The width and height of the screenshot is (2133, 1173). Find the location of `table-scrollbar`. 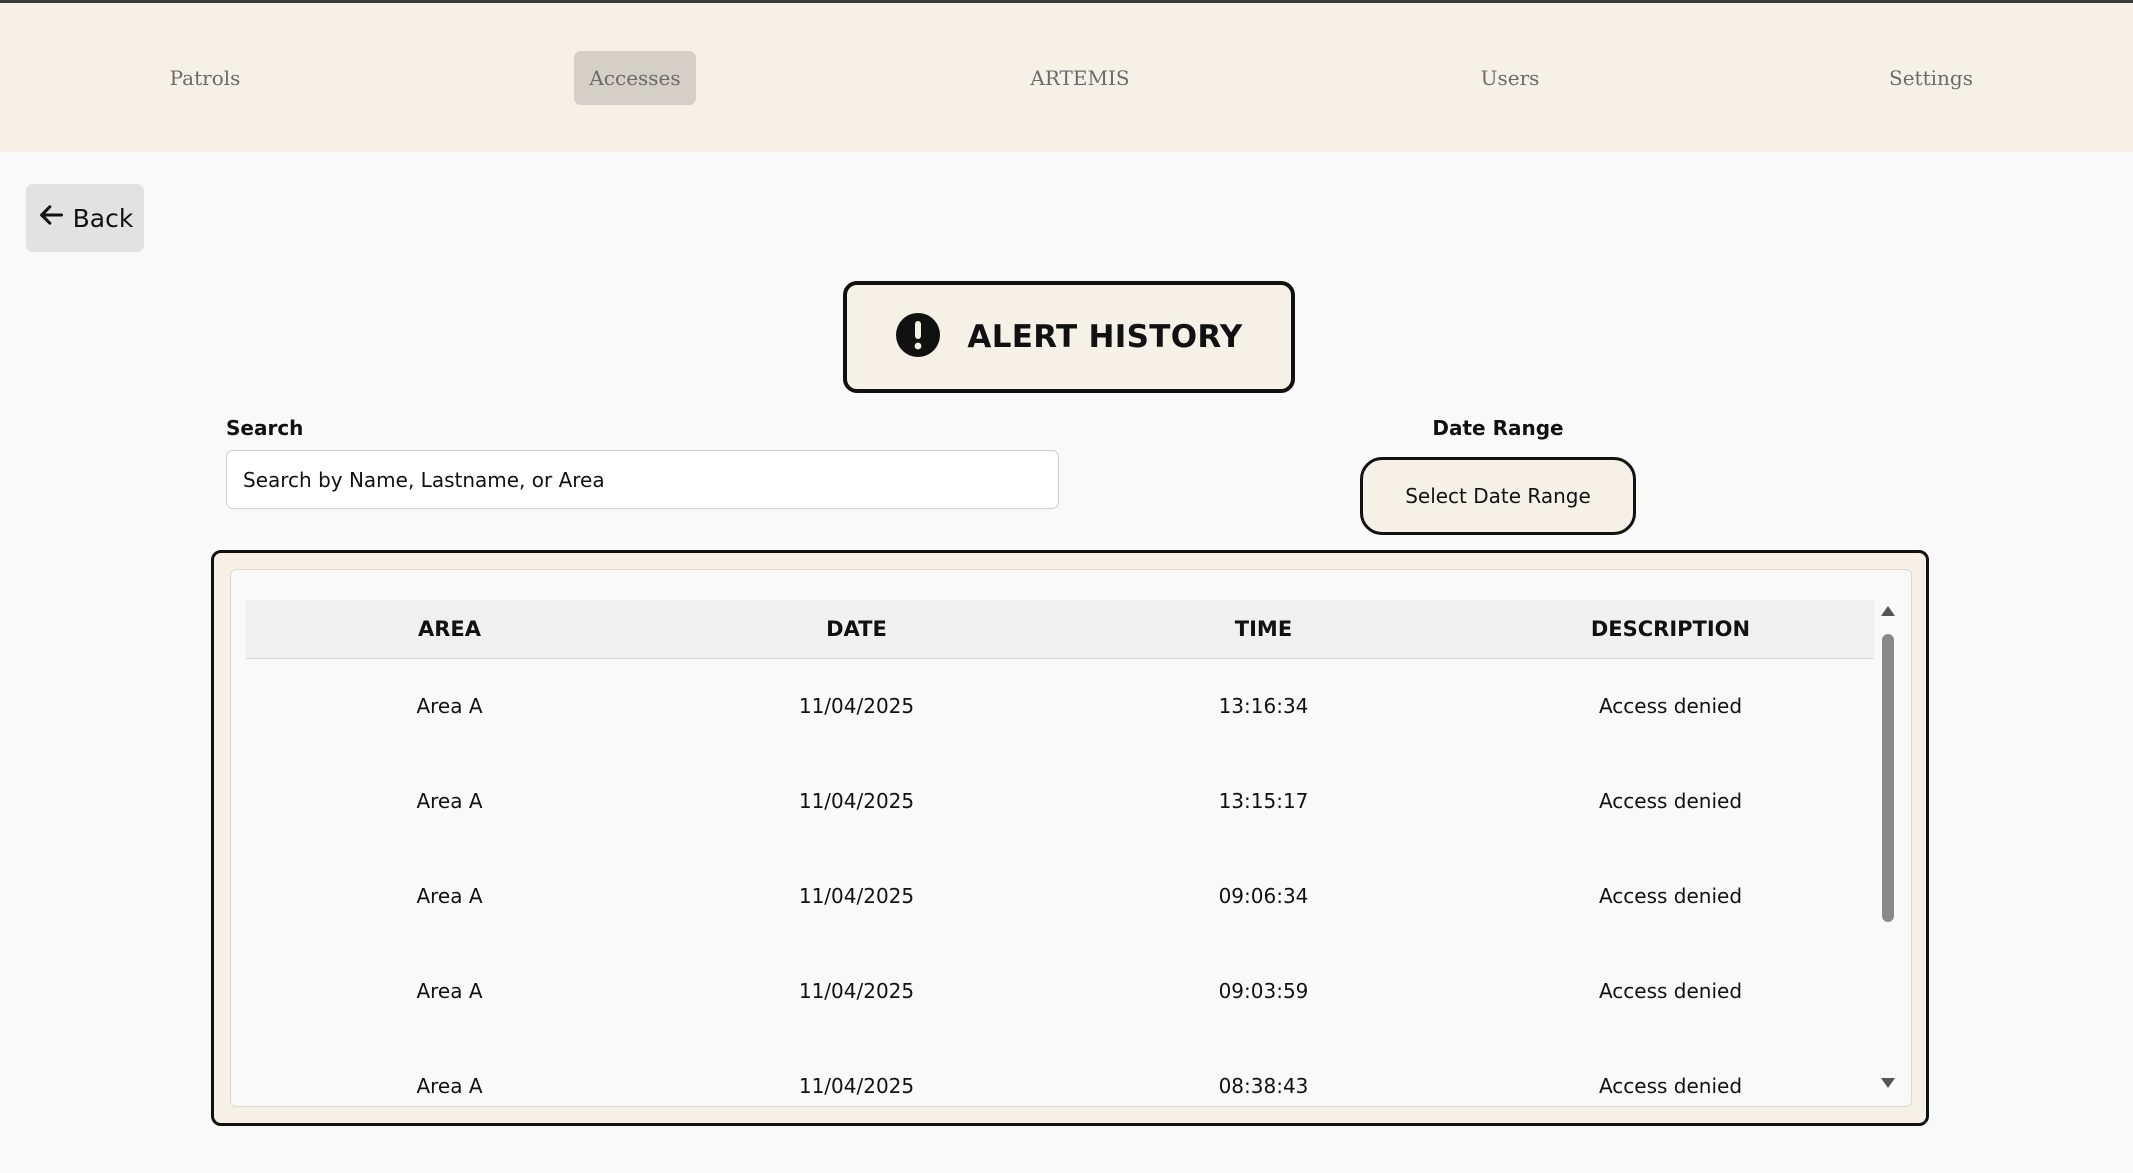

table-scrollbar is located at coordinates (1888, 853).